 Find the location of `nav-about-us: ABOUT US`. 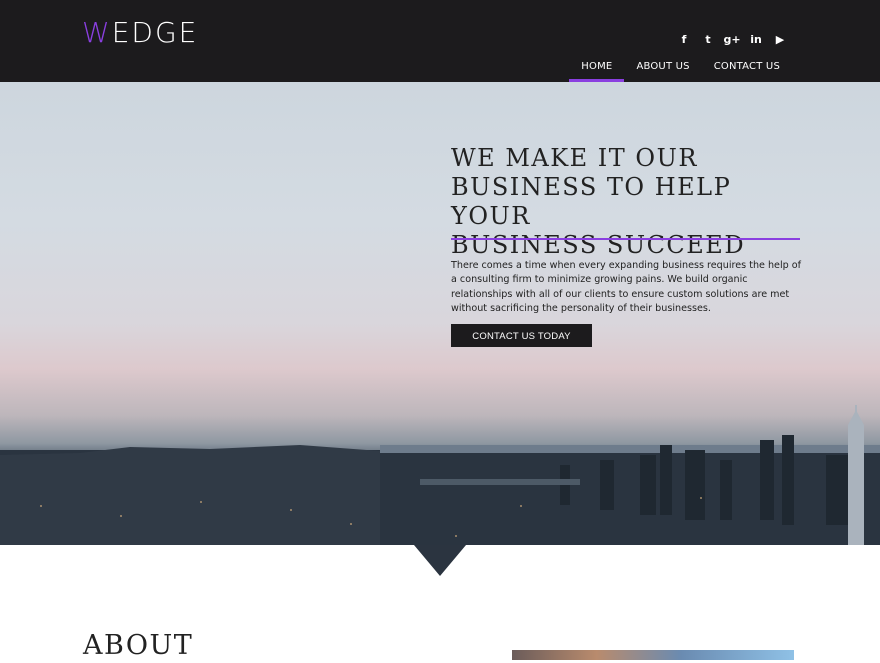

nav-about-us: ABOUT US is located at coordinates (662, 69).